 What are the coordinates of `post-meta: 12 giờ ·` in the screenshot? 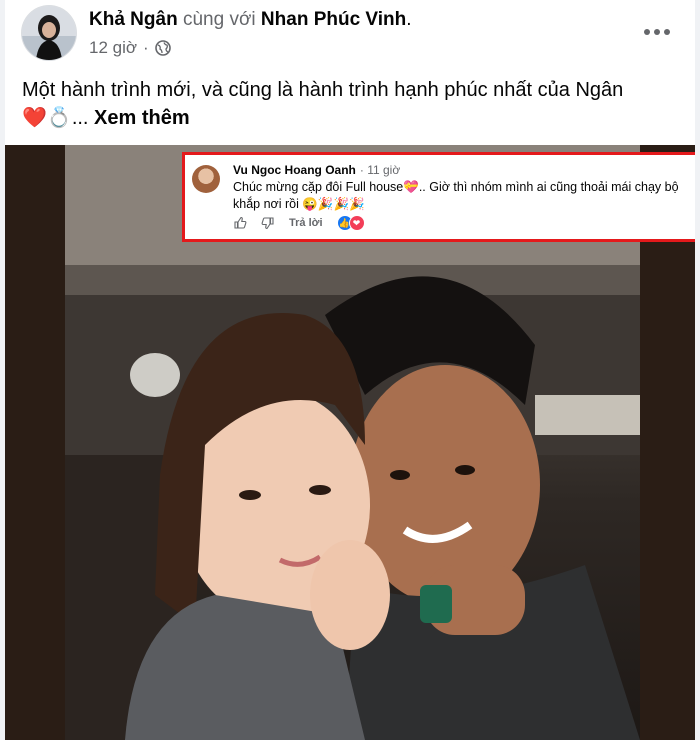 It's located at (130, 48).